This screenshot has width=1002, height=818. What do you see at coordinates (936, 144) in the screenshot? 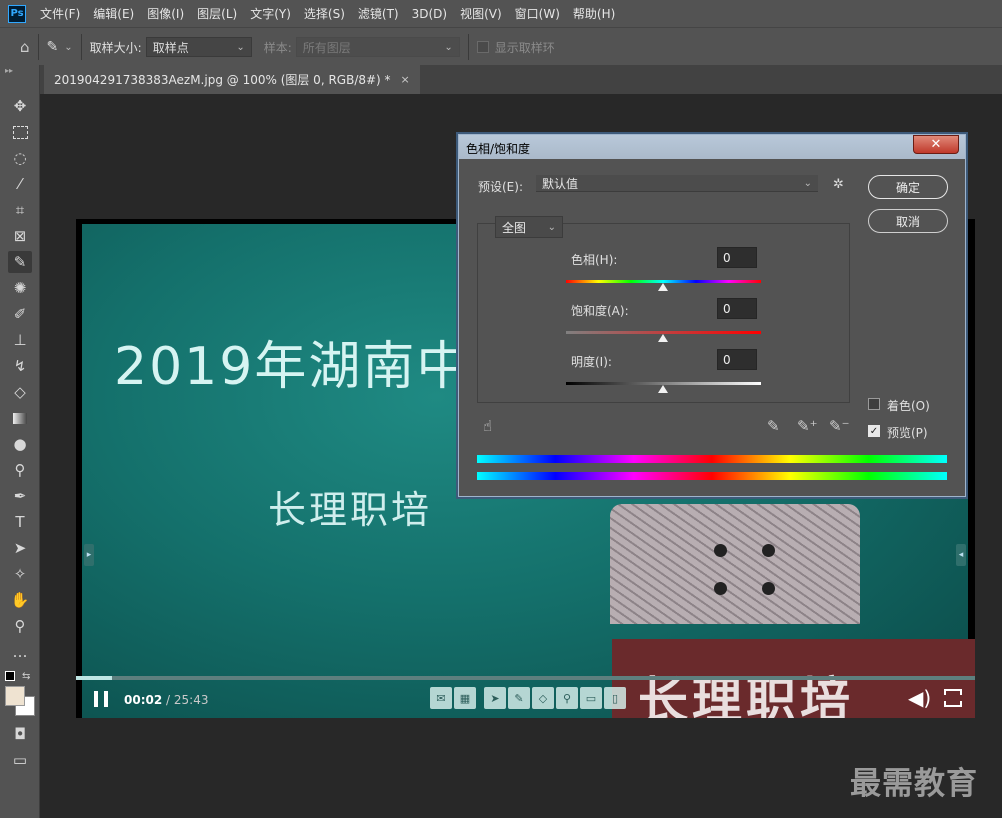
I see `close-button: ✕` at bounding box center [936, 144].